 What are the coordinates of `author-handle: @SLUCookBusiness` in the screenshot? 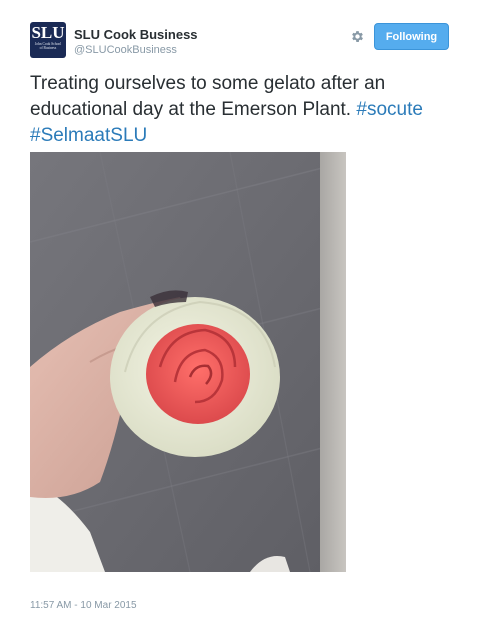 It's located at (125, 50).